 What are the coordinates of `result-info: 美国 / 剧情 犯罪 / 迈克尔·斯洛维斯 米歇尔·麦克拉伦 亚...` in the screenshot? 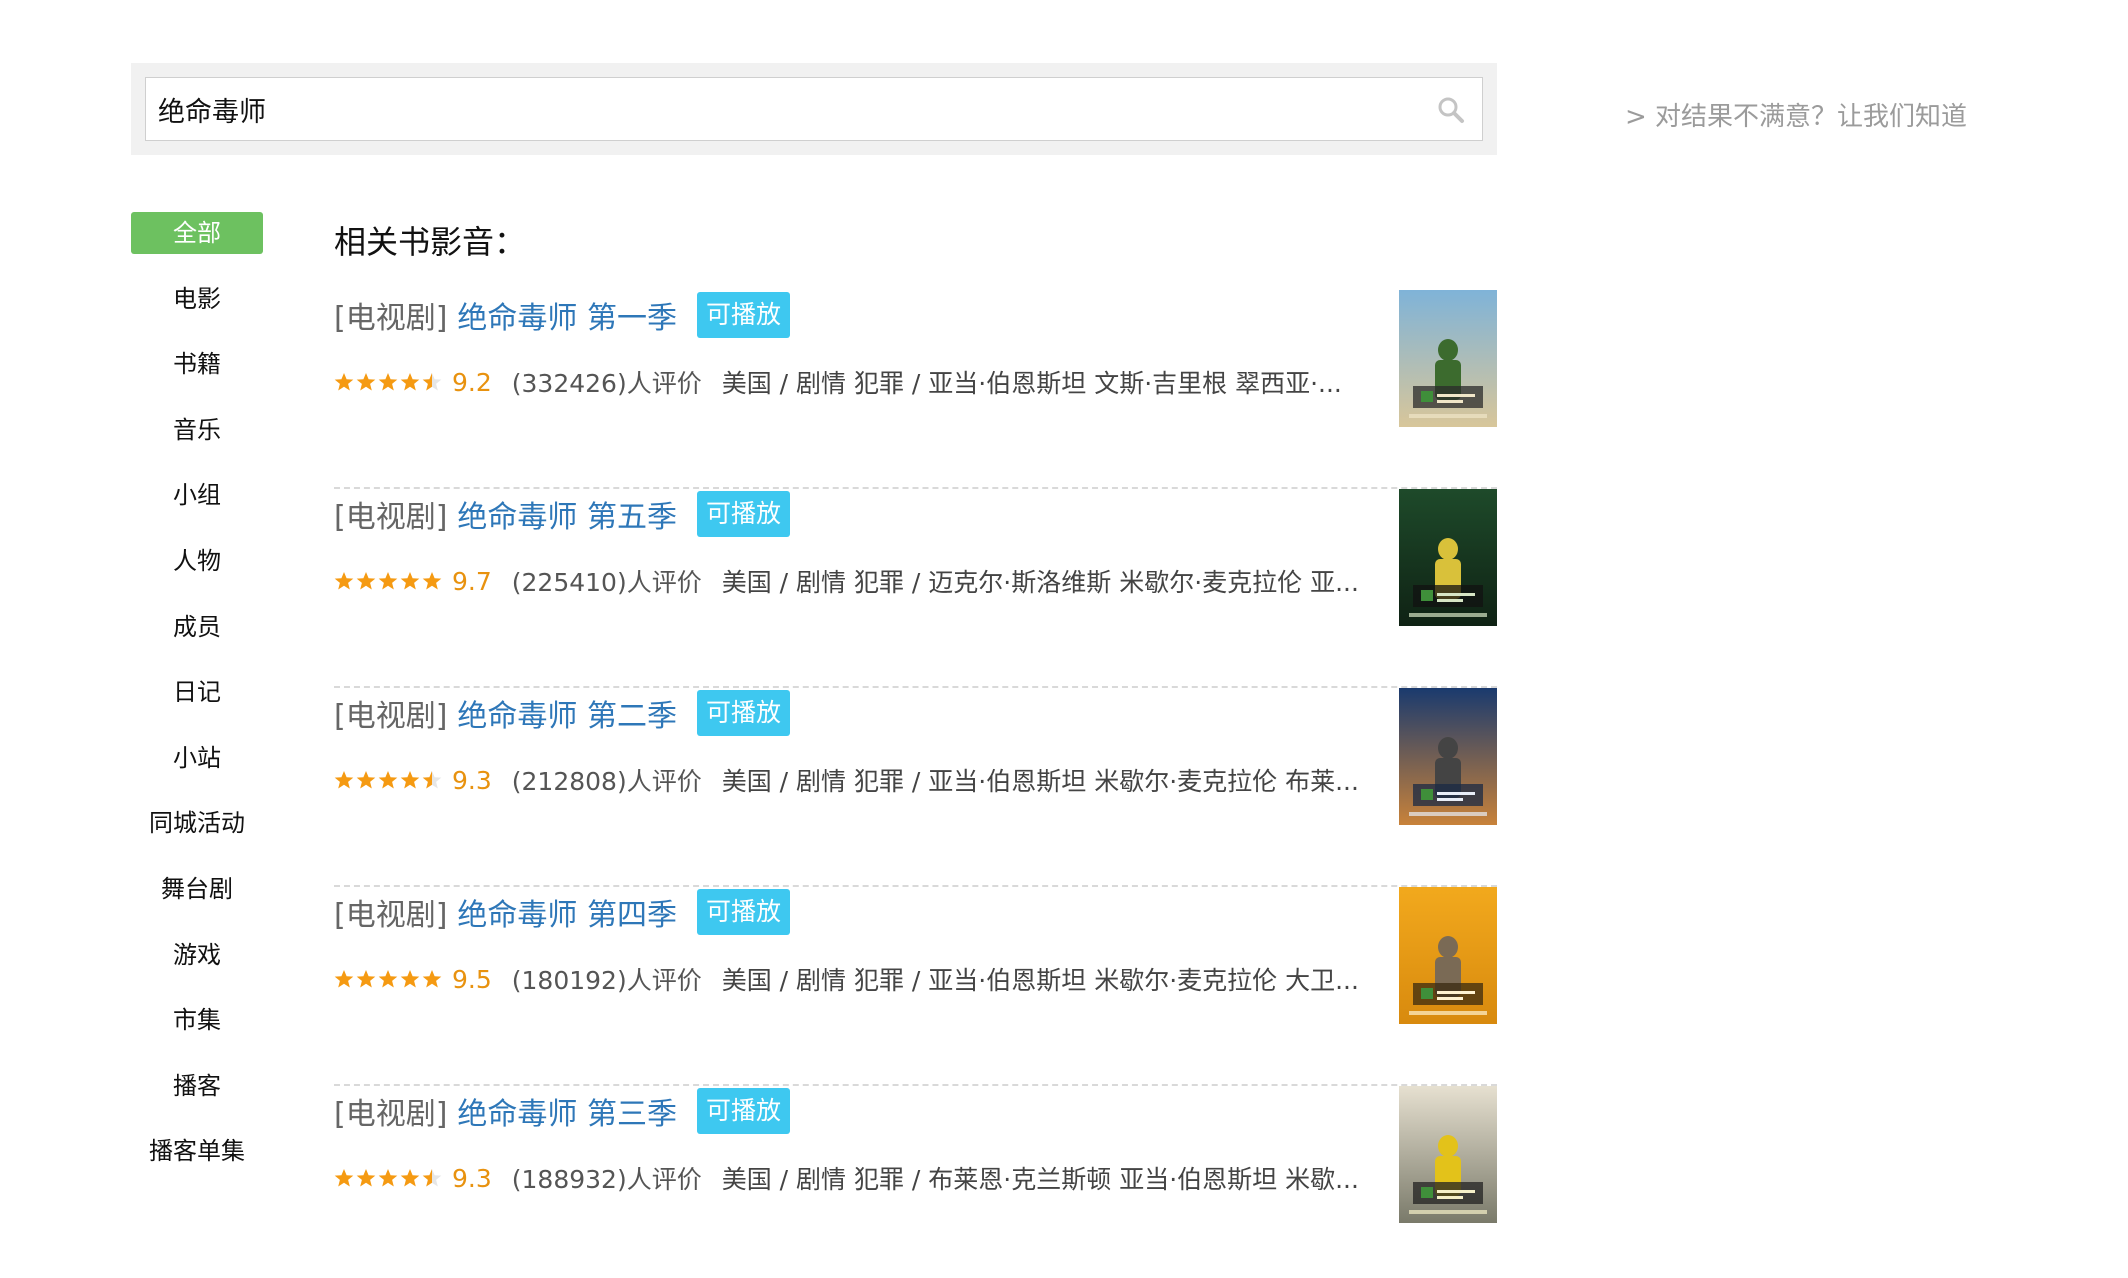 It's located at (1040, 582).